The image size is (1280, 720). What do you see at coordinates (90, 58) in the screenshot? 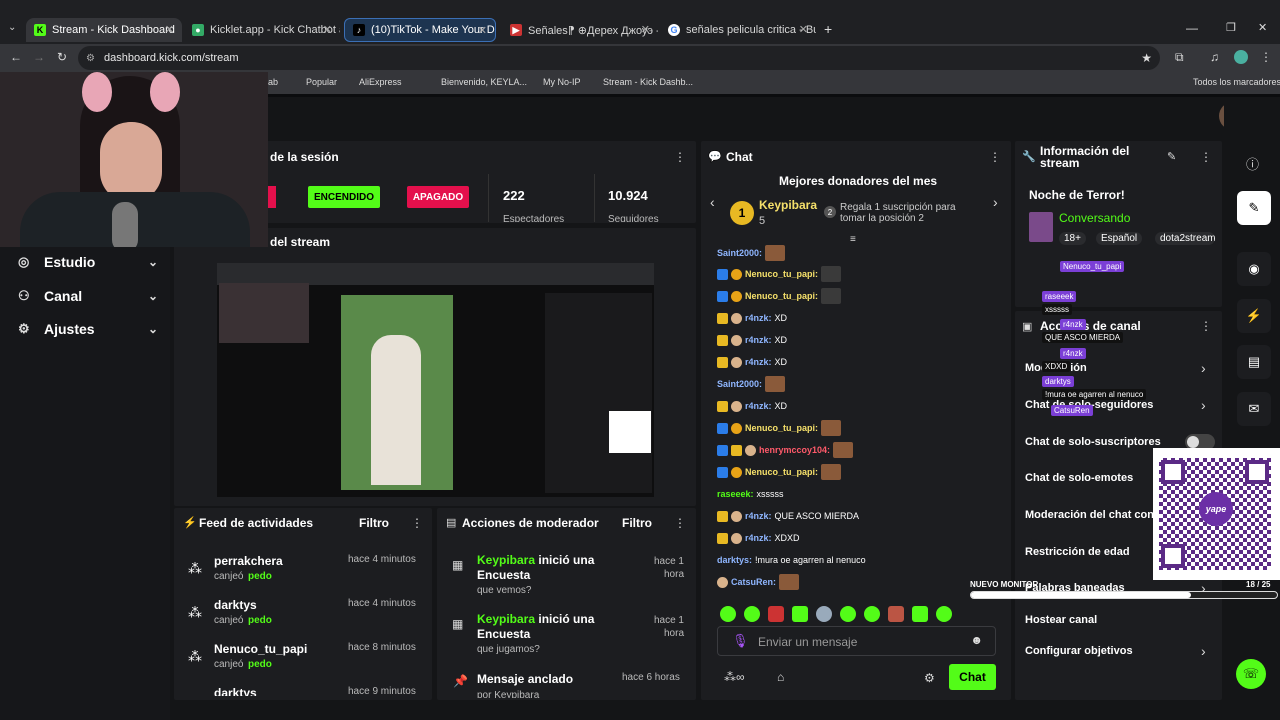
I see `site-info-icon: ⚙` at bounding box center [90, 58].